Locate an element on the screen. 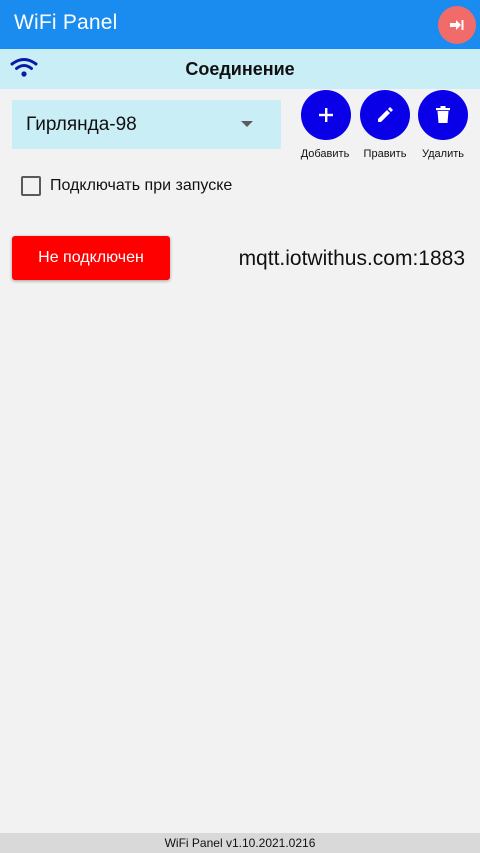 The width and height of the screenshot is (480, 853). pencil-icon is located at coordinates (385, 114).